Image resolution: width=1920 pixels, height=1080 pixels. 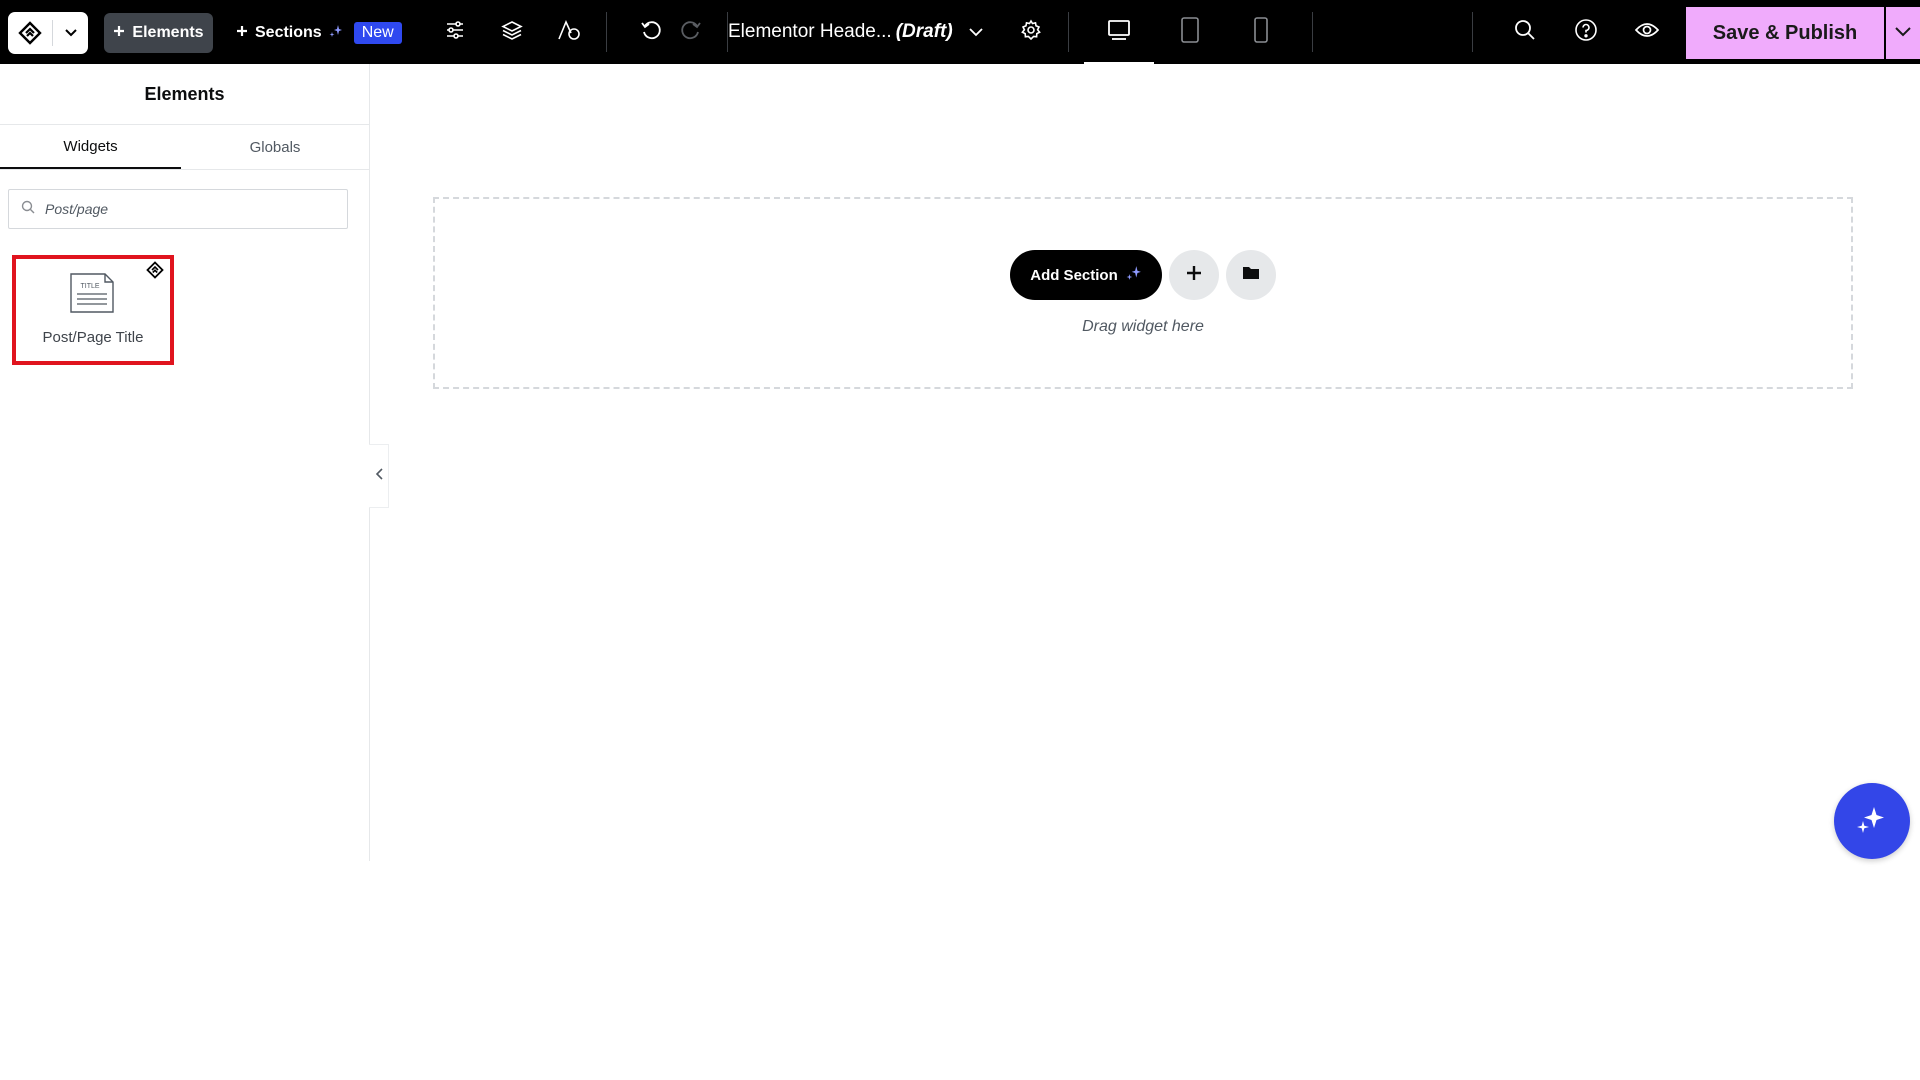 I want to click on tab-widgets: Widgets, so click(x=90, y=147).